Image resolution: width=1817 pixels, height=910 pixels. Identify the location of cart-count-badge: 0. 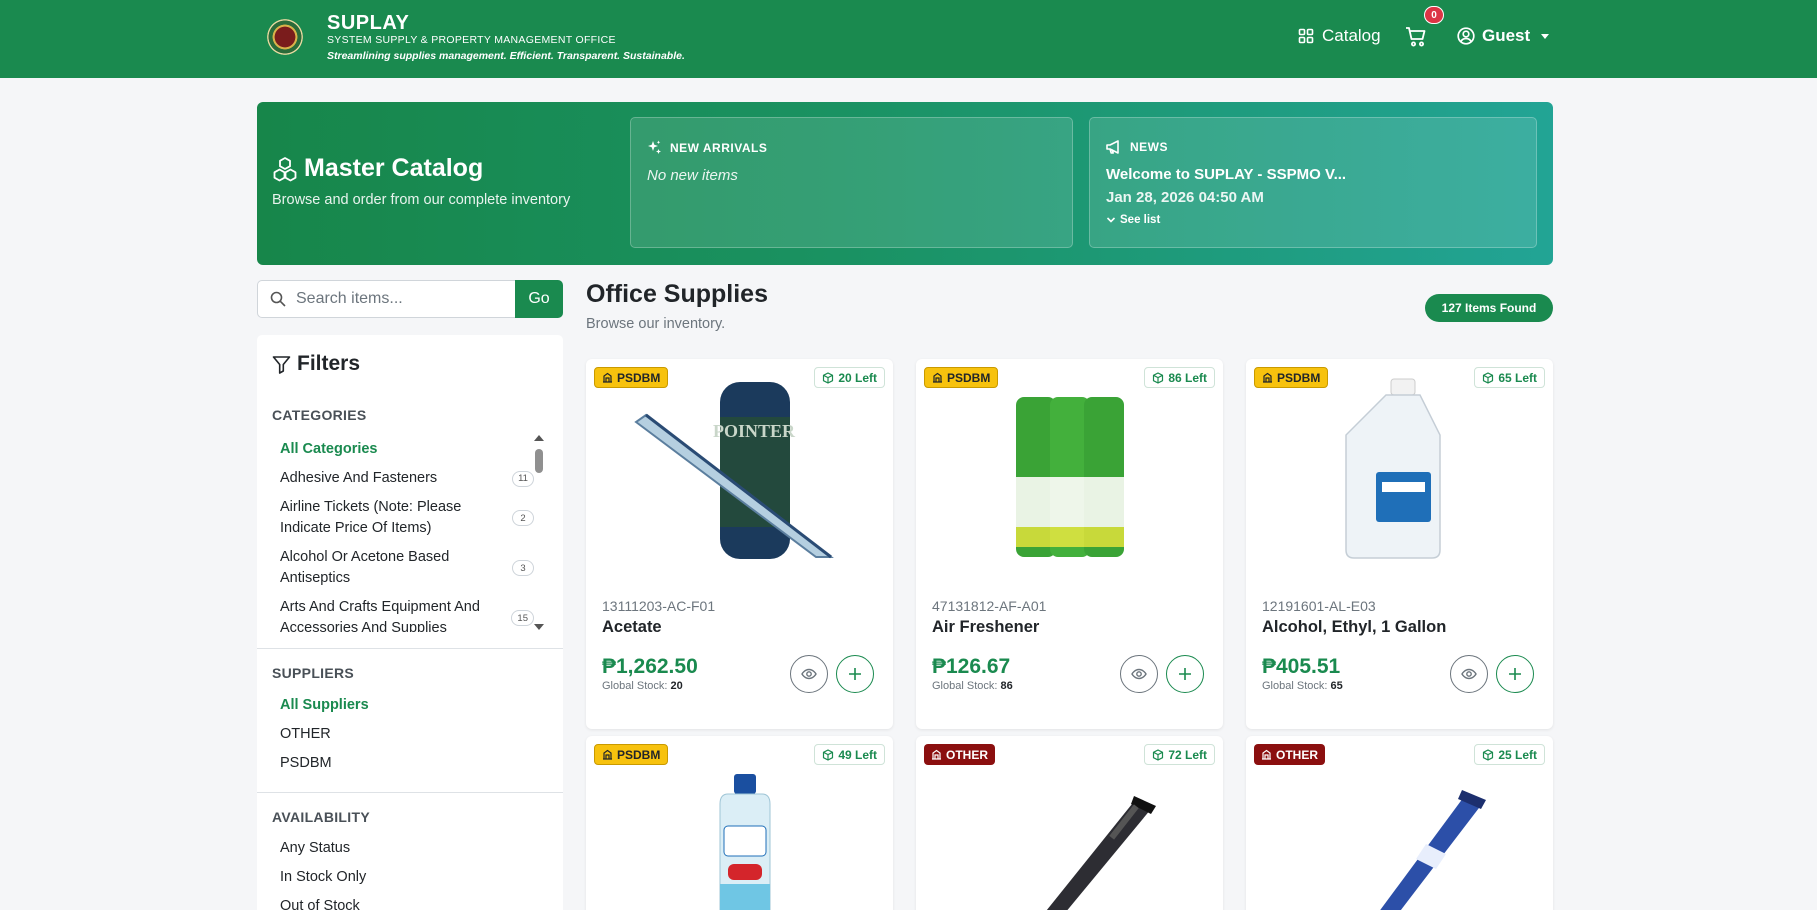
(1434, 15).